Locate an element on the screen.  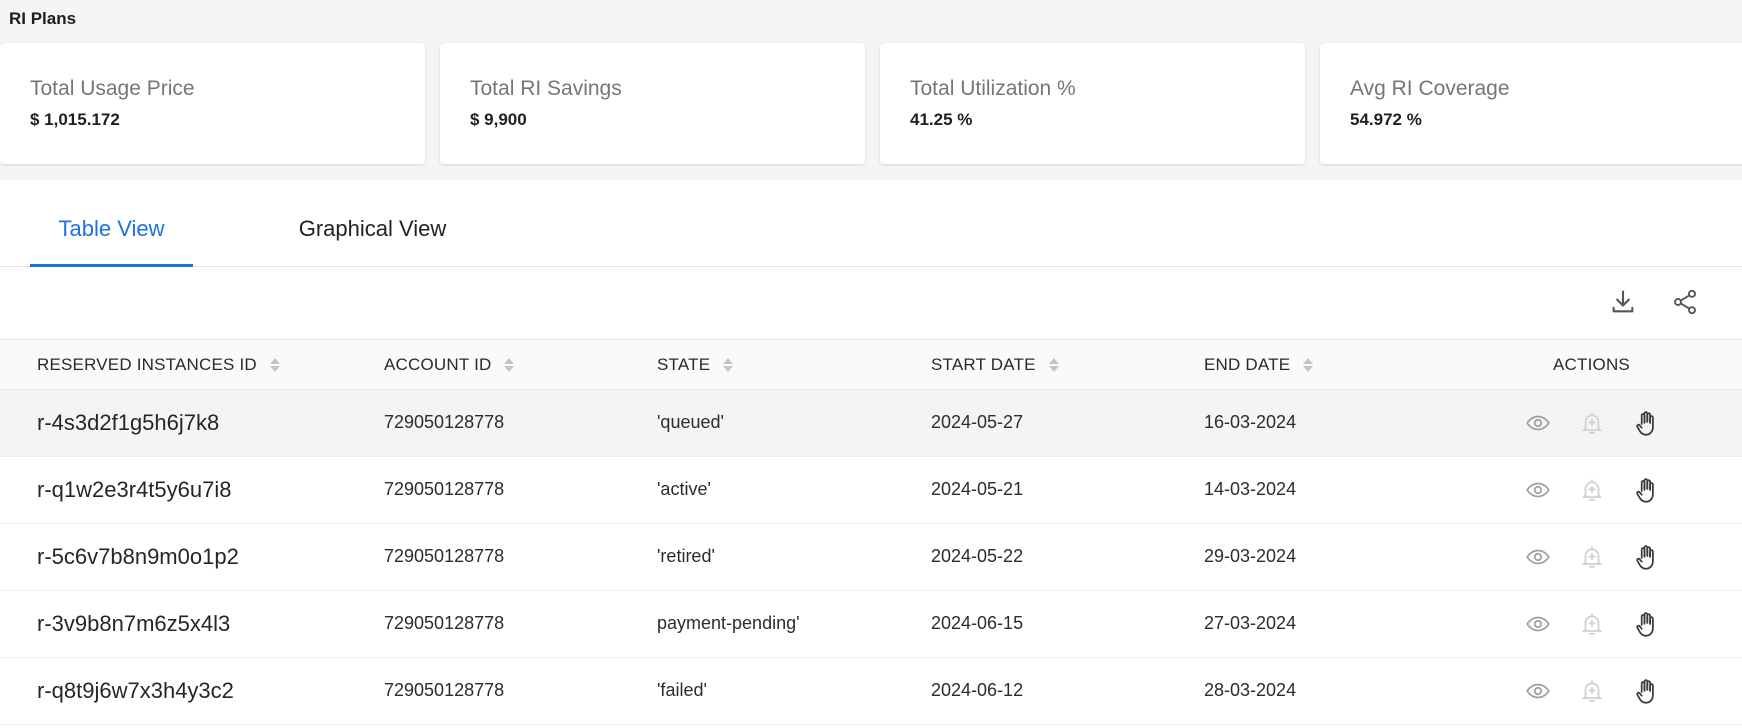
end-date: 27-03-2024 is located at coordinates (1250, 623).